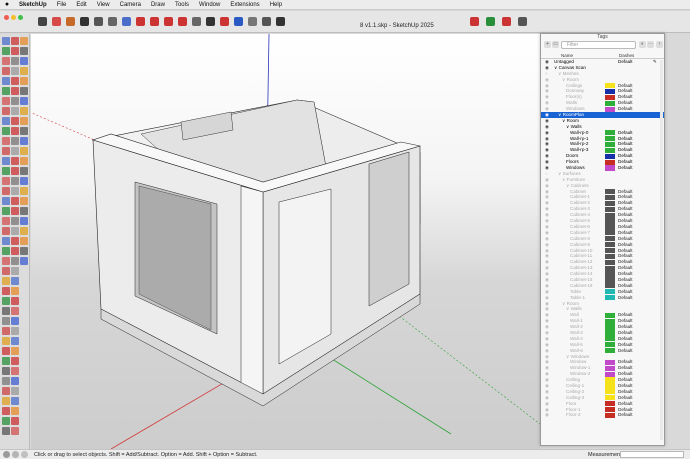  I want to click on measurements-field, so click(652, 454).